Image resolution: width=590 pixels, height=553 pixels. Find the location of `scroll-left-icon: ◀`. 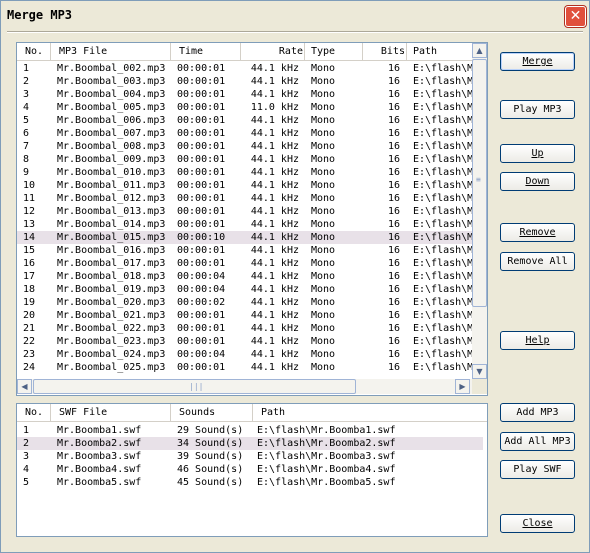

scroll-left-icon: ◀ is located at coordinates (24, 386).